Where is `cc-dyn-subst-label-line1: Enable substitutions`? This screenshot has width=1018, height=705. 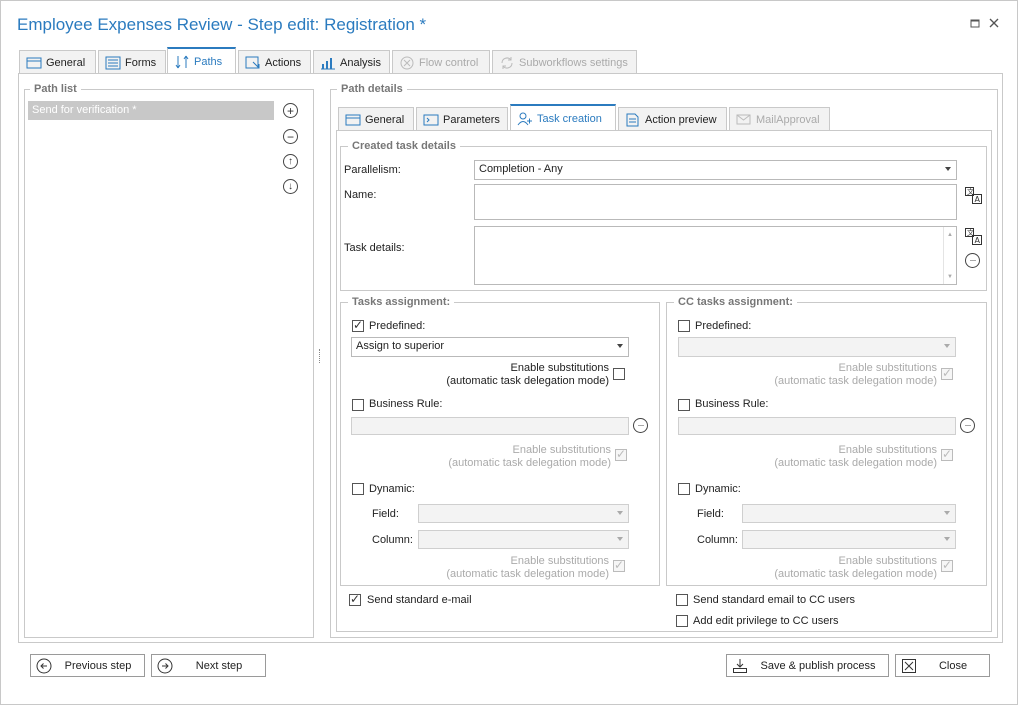 cc-dyn-subst-label-line1: Enable substitutions is located at coordinates (887, 561).